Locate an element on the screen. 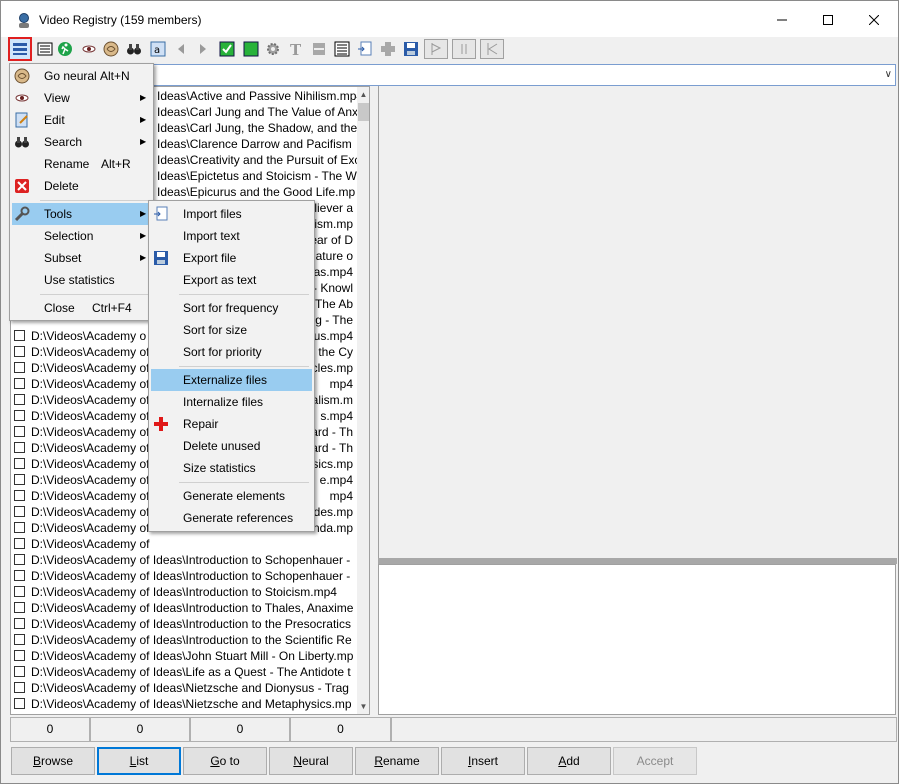 Image resolution: width=899 pixels, height=784 pixels. menu-item-search: Search ▶ is located at coordinates (81, 142).